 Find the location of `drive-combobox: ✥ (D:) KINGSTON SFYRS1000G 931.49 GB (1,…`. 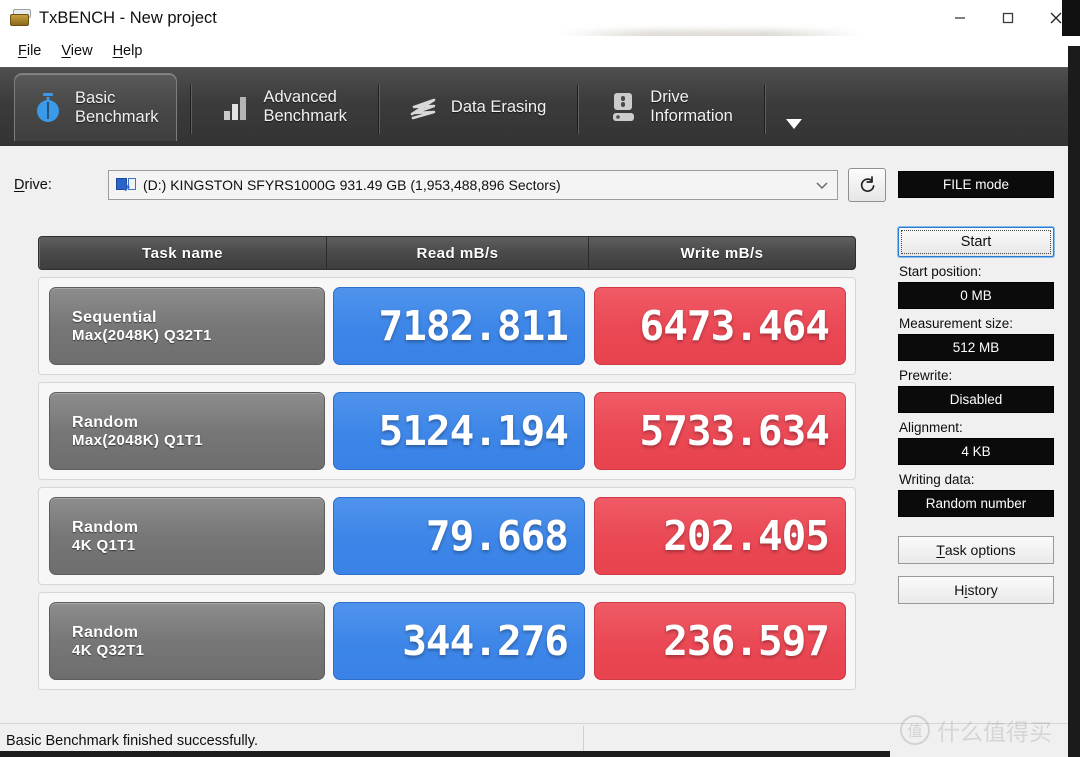

drive-combobox: ✥ (D:) KINGSTON SFYRS1000G 931.49 GB (1,… is located at coordinates (473, 185).